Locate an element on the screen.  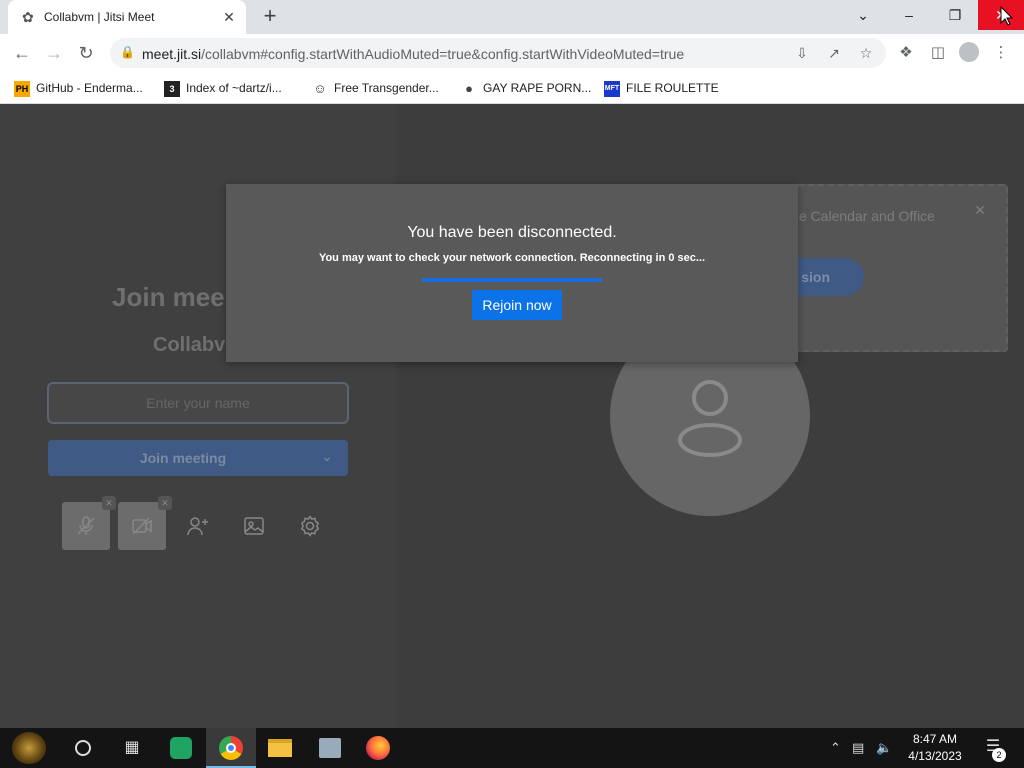
settings-button is located at coordinates (310, 526).